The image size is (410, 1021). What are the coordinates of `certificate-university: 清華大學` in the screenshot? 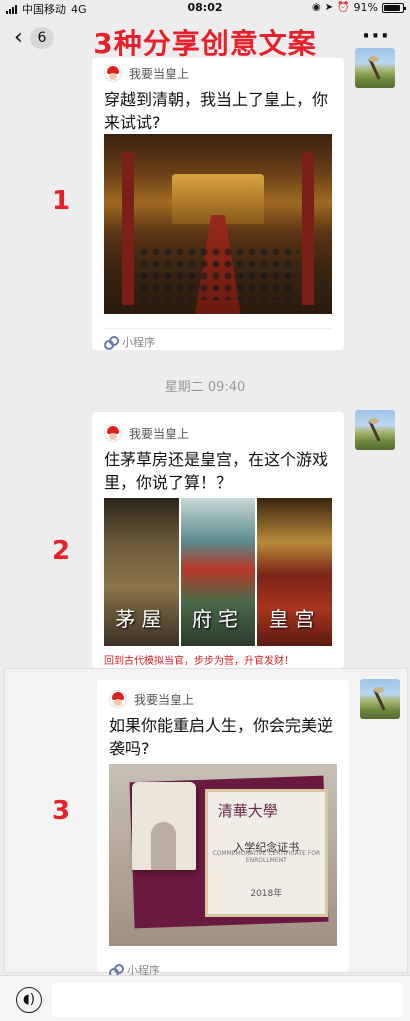 It's located at (247, 811).